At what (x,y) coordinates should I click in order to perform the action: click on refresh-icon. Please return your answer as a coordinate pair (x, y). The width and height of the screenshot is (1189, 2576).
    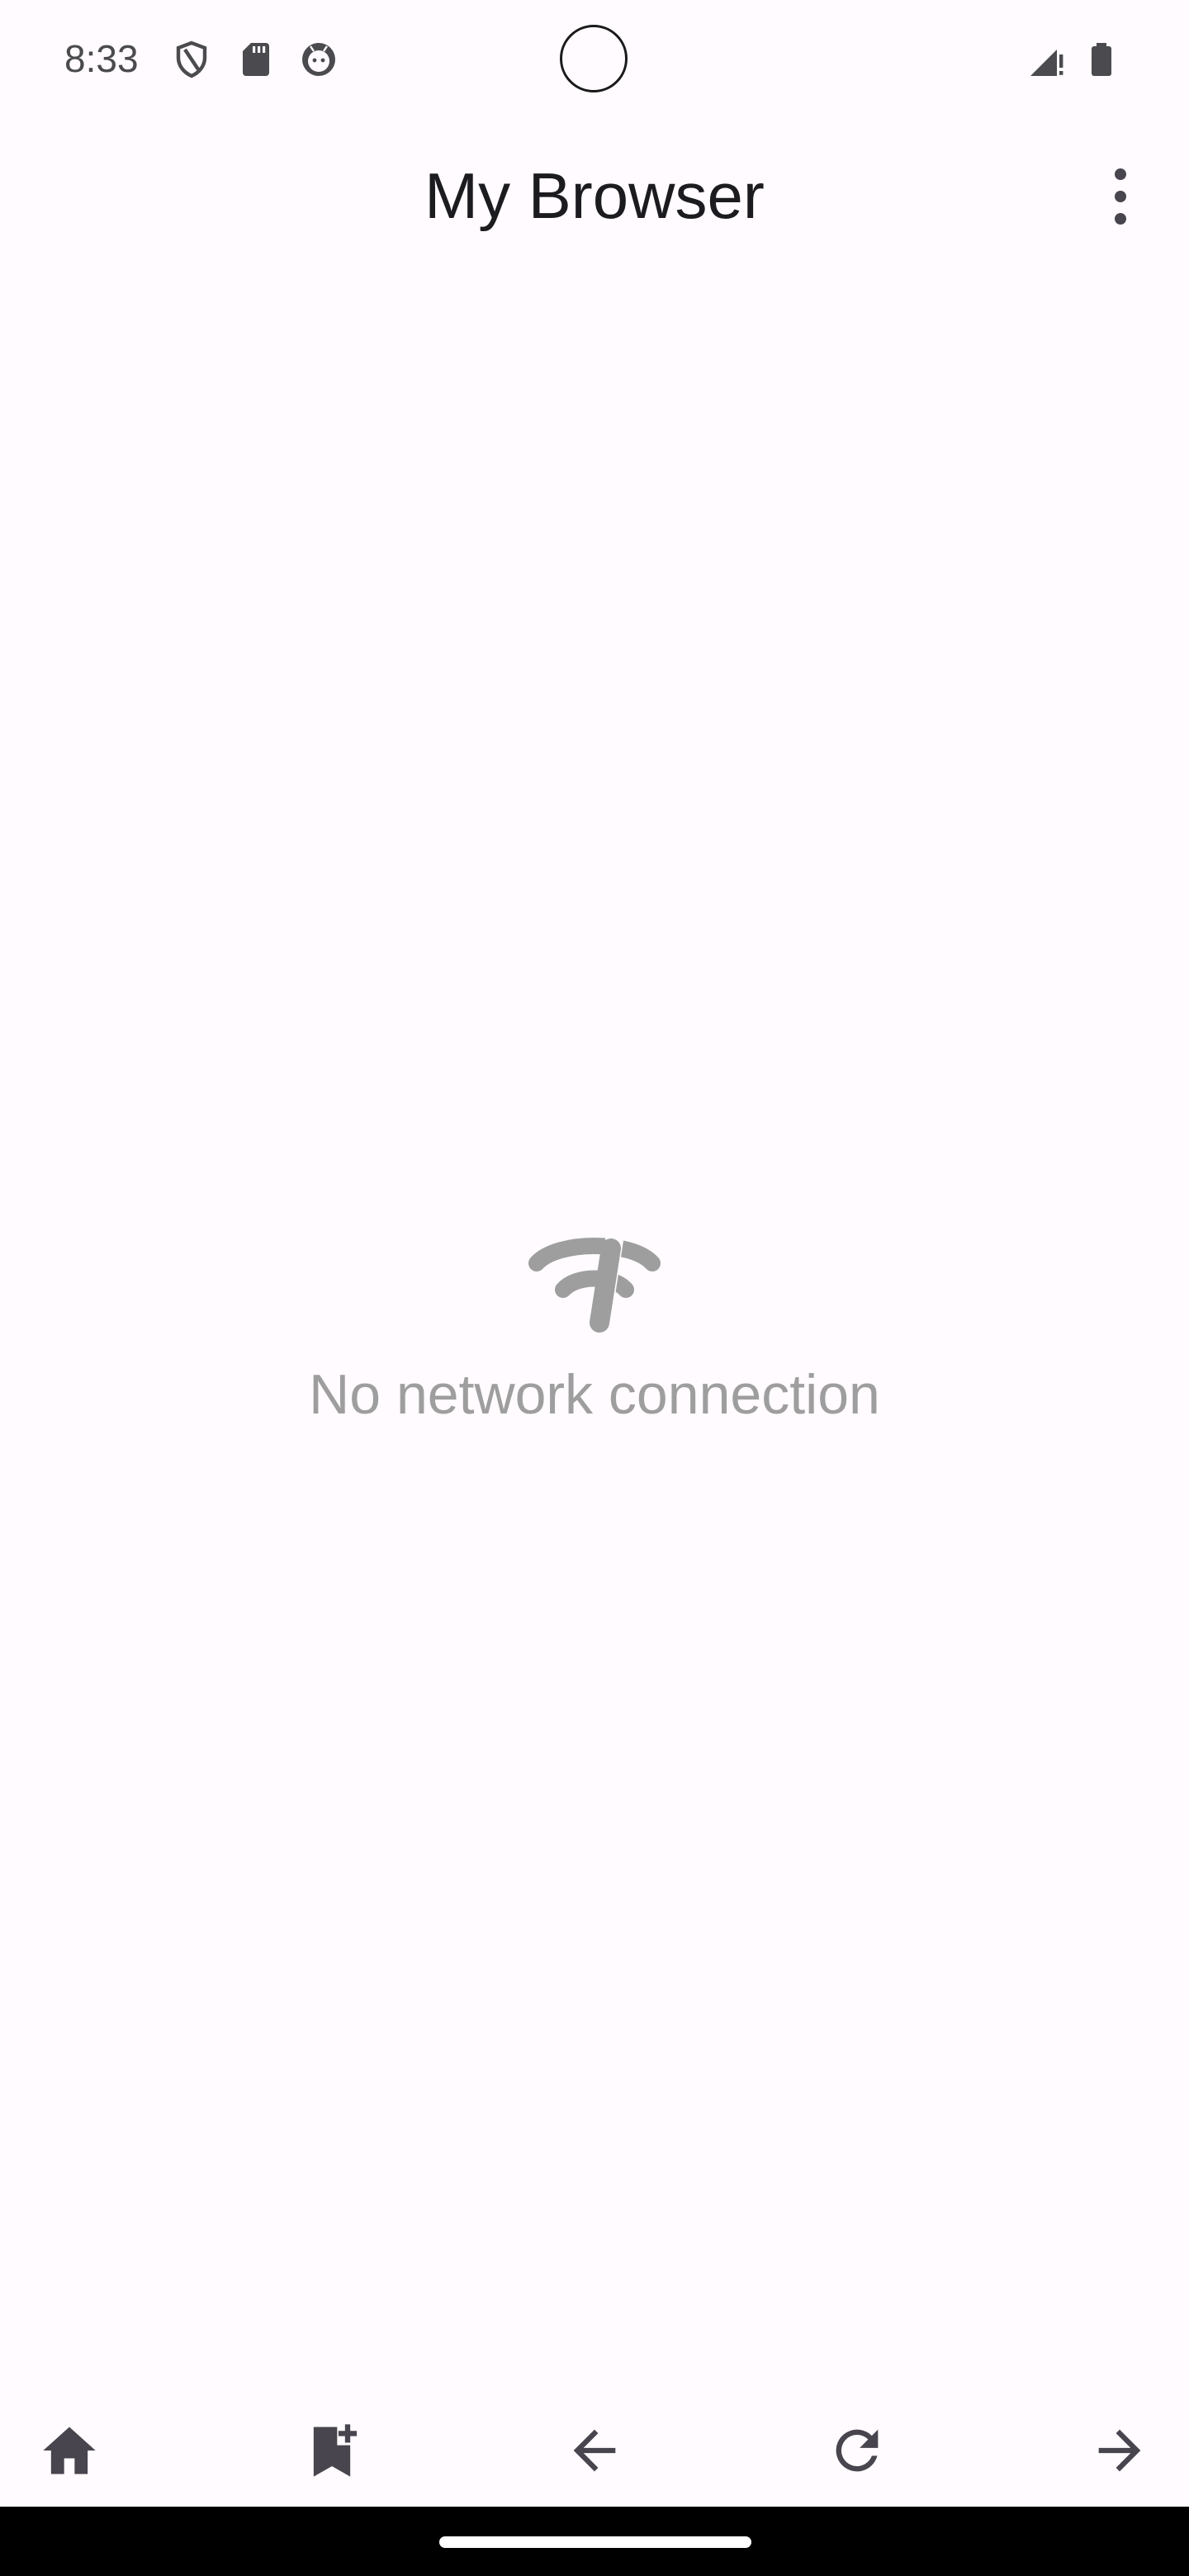
    Looking at the image, I should click on (857, 2450).